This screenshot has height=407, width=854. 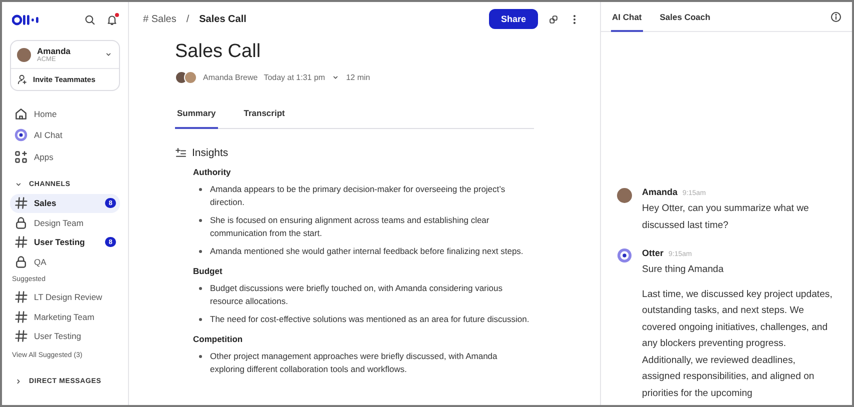 I want to click on insight-text: The need for cost-effective solutions was mentioned as an area for future discussion., so click(x=370, y=319).